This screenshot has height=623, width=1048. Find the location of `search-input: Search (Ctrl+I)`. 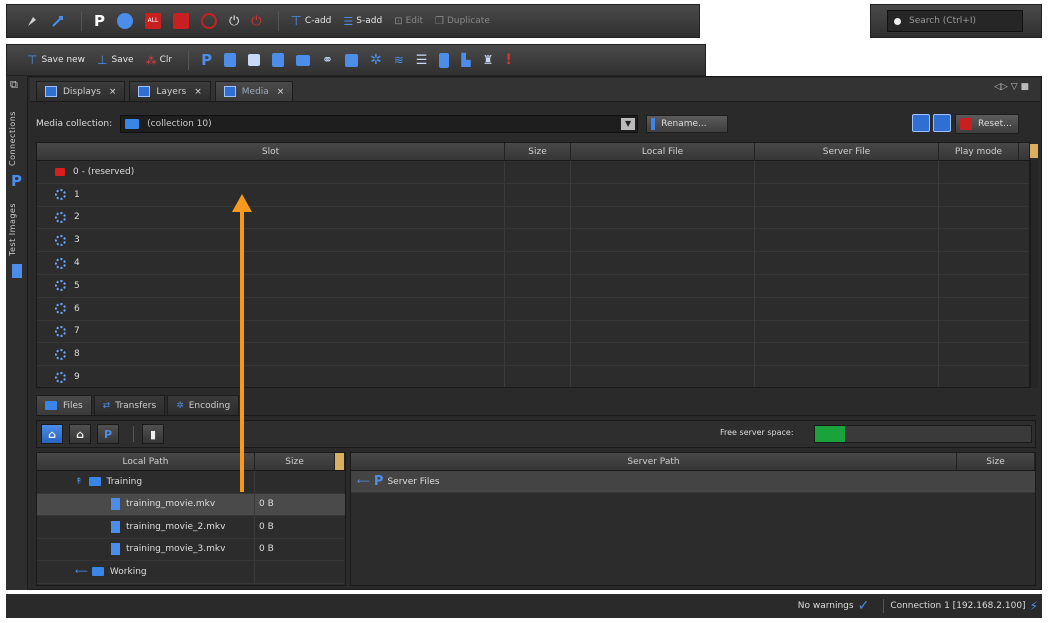

search-input: Search (Ctrl+I) is located at coordinates (955, 21).